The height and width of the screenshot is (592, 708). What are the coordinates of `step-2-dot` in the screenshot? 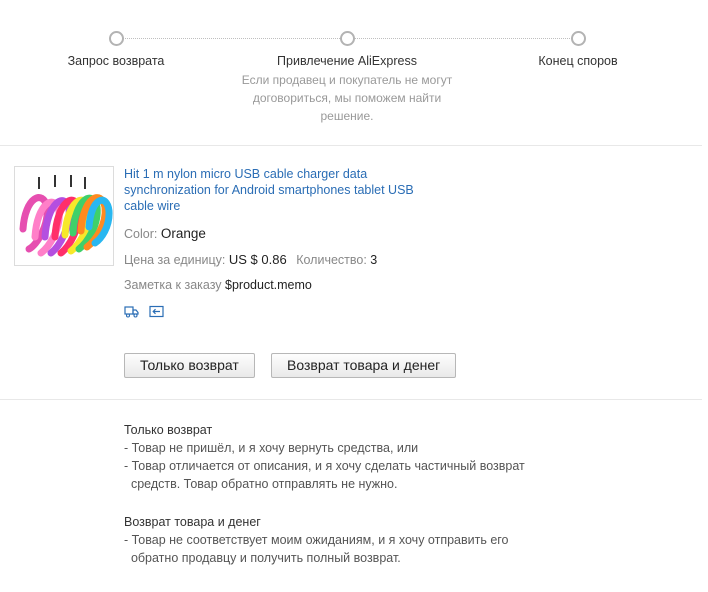 It's located at (347, 38).